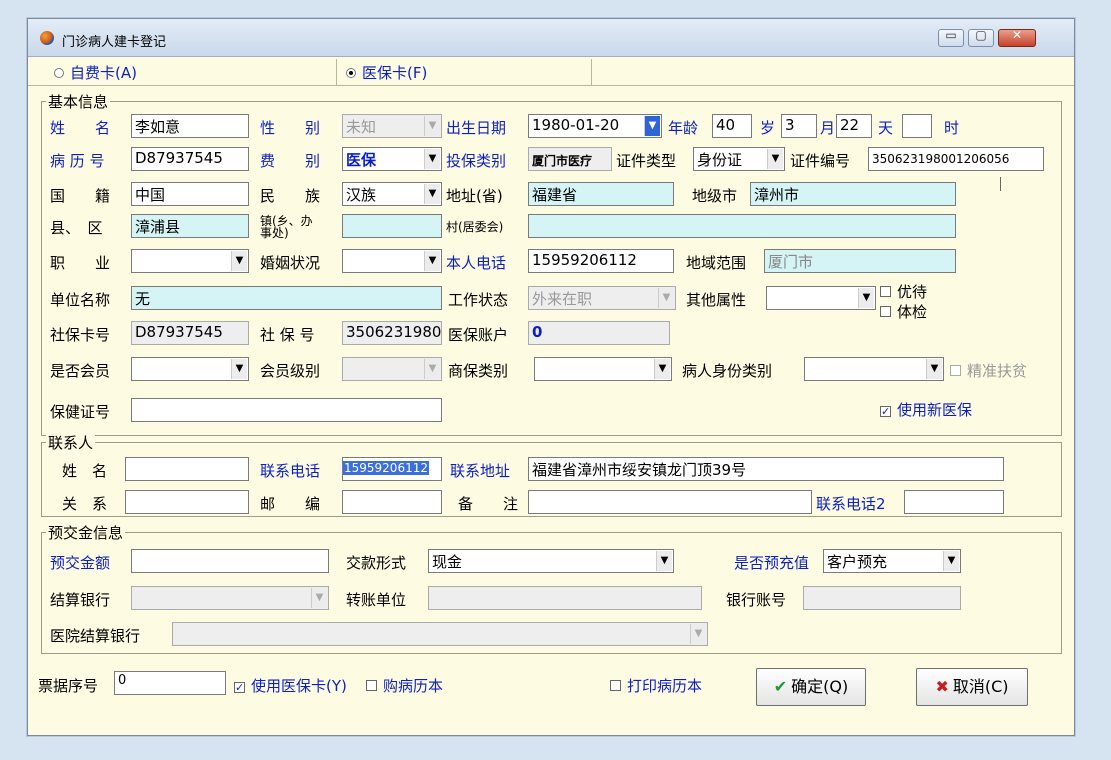  Describe the element at coordinates (190, 194) in the screenshot. I see `nation-field: 中国` at that location.